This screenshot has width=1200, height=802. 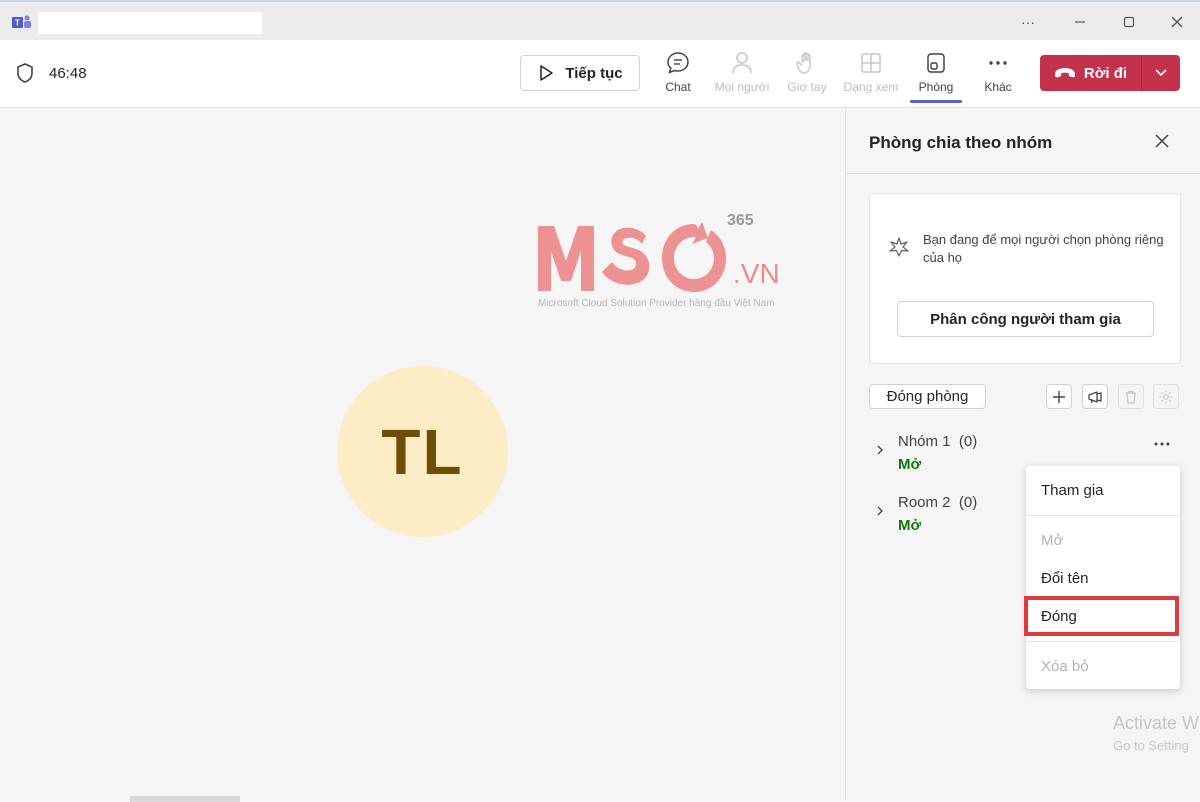 What do you see at coordinates (742, 87) in the screenshot?
I see `toolbar-people-label: Mọi người` at bounding box center [742, 87].